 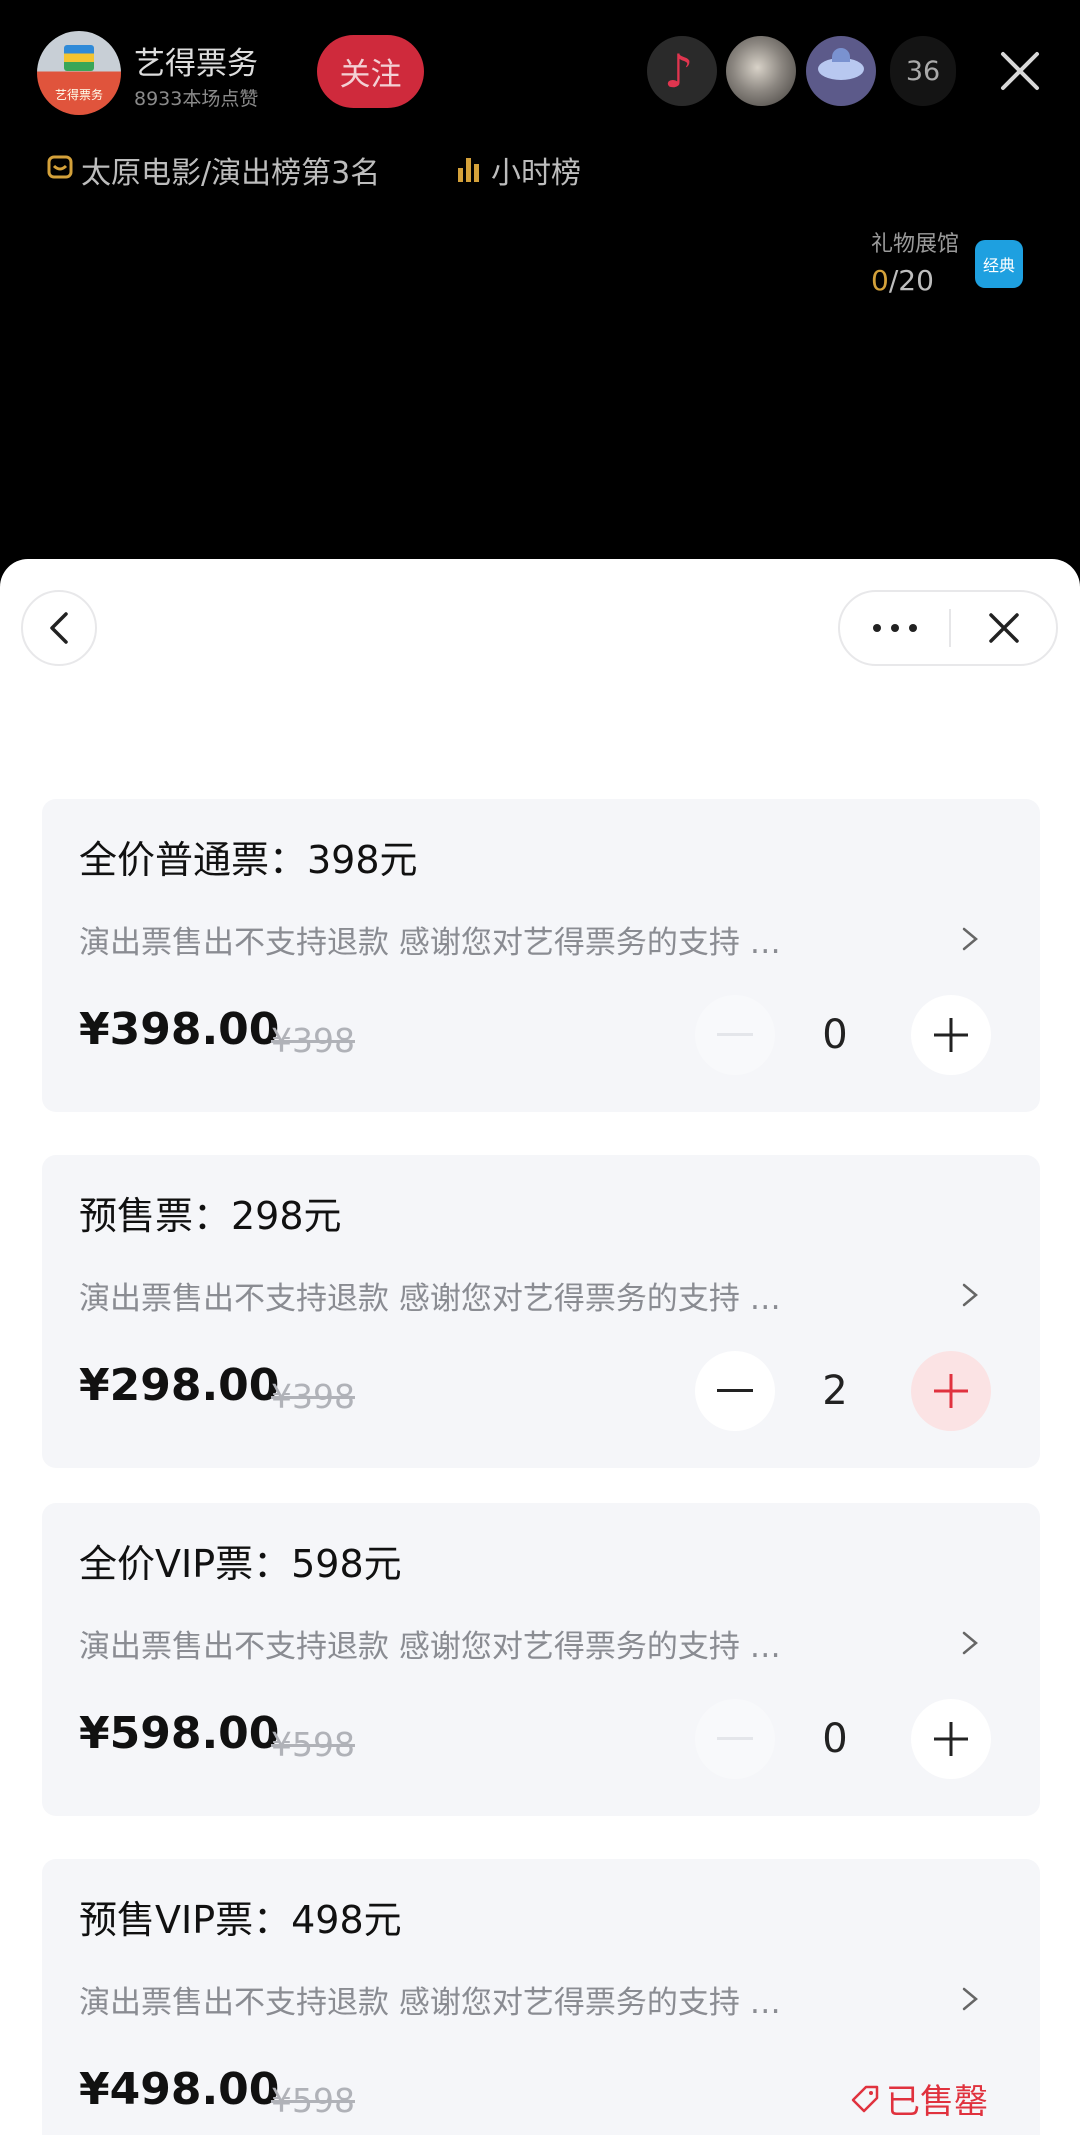 What do you see at coordinates (902, 280) in the screenshot?
I see `gift-gallery-progress: 0/20` at bounding box center [902, 280].